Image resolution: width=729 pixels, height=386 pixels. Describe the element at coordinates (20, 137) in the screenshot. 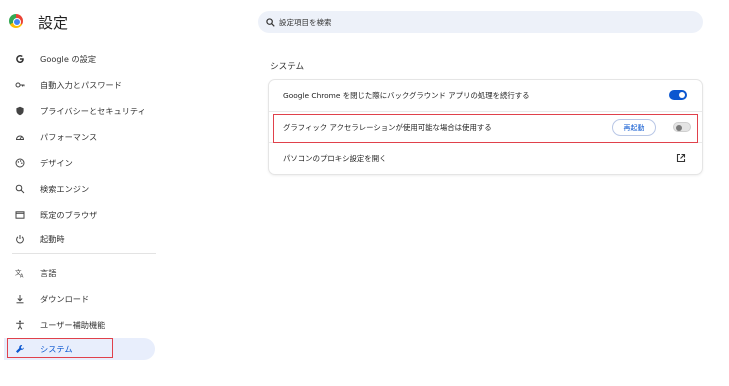

I see `speedometer-icon` at that location.